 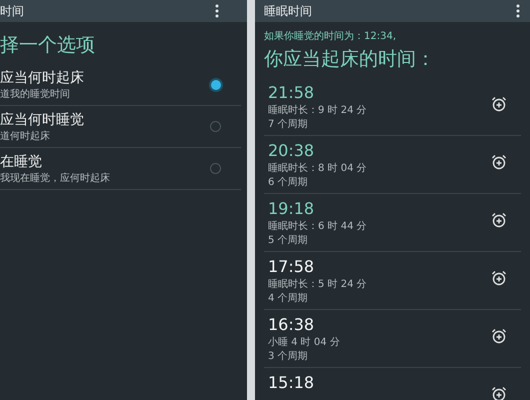 I want to click on wake-time-row: 16:38 小睡 4 时 04 分 3 个周期, so click(x=392, y=339).